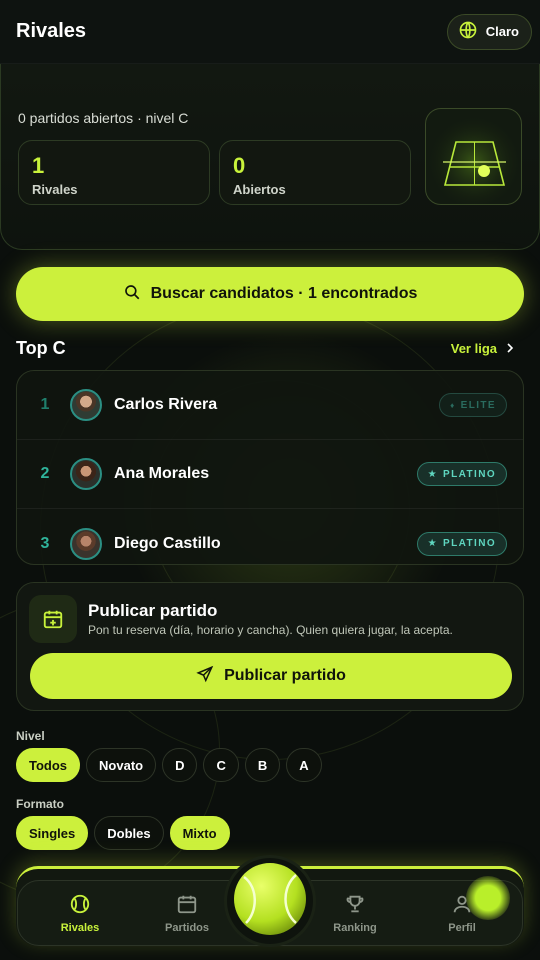 The width and height of the screenshot is (540, 960). I want to click on nav-label: Partidos, so click(186, 928).